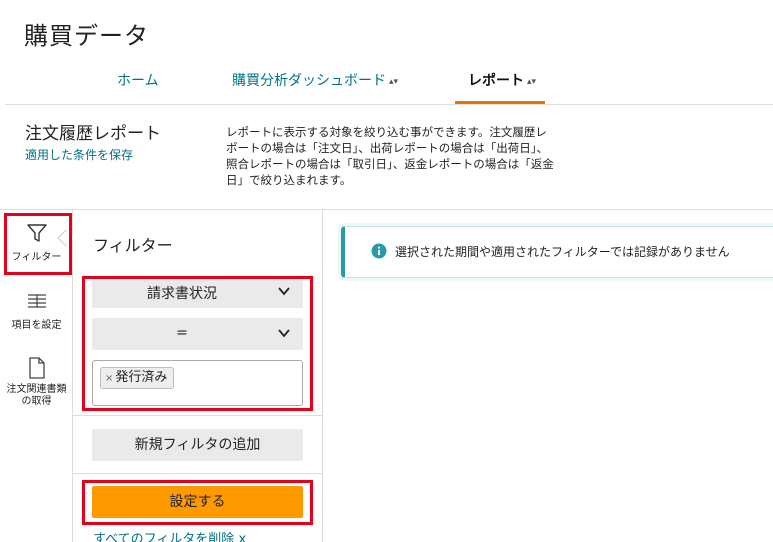 This screenshot has height=542, width=773. I want to click on filter-panel-title: フィルター, so click(133, 245).